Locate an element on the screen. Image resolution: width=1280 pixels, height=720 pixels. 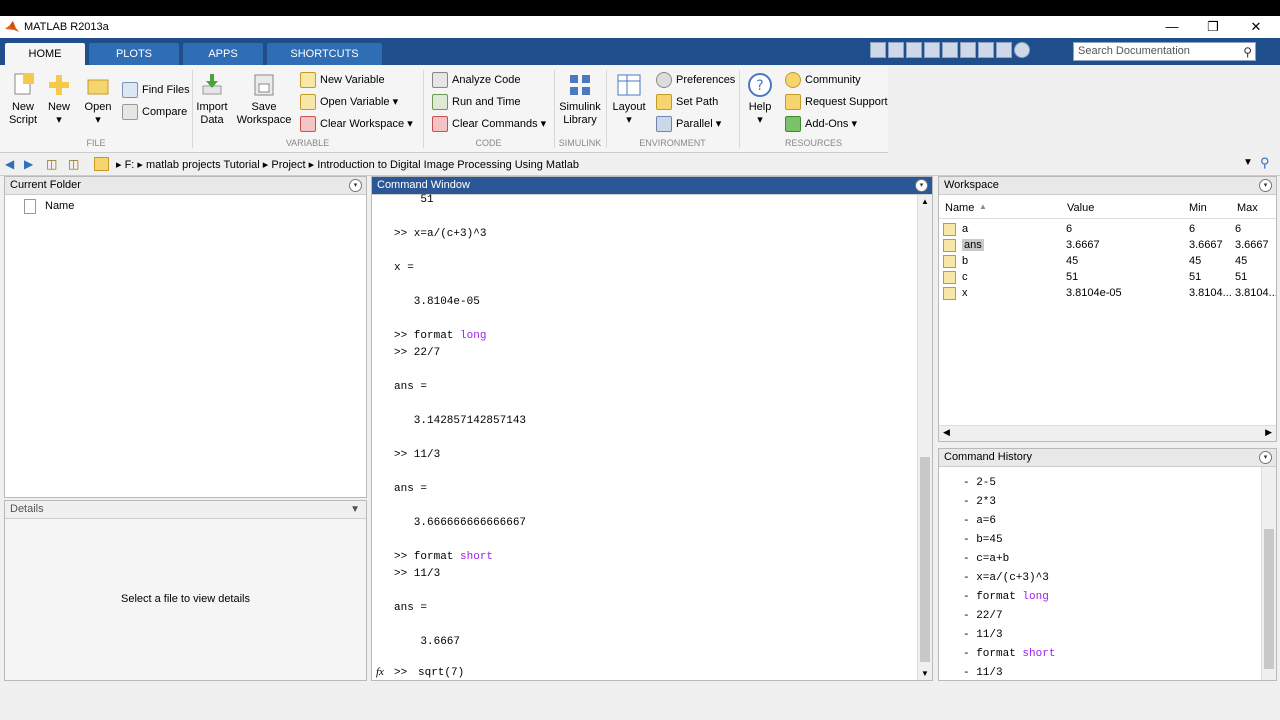
open-variable-button: Open Variable ▾ is located at coordinates (349, 102).